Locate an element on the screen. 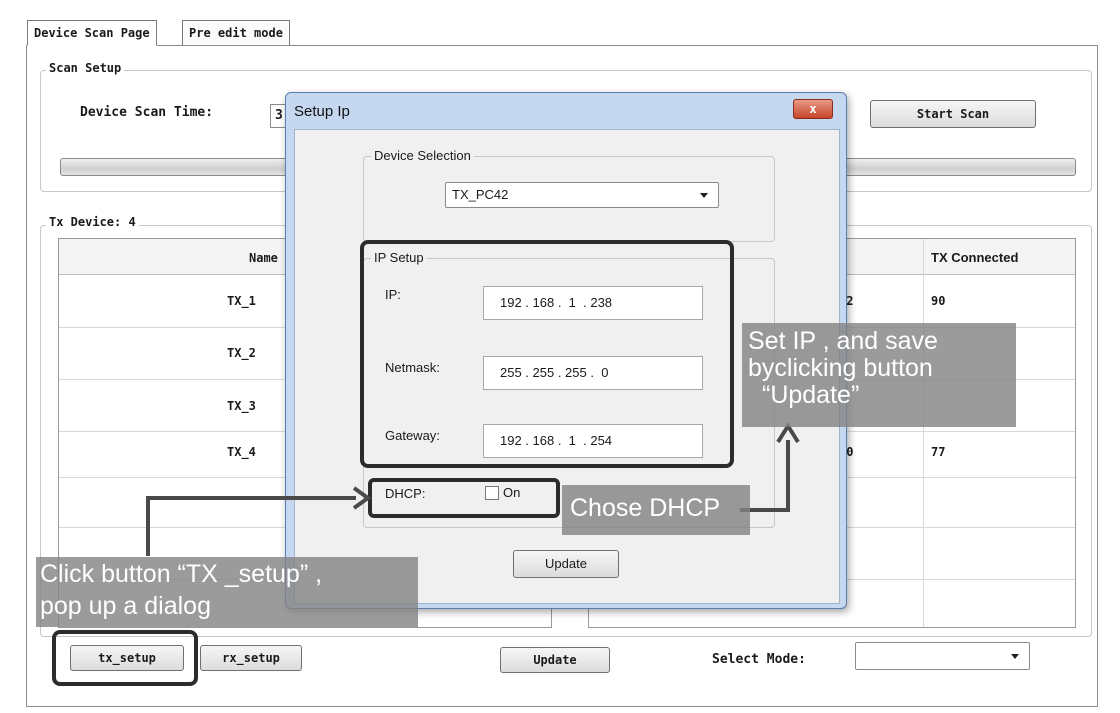 This screenshot has height=713, width=1120. row-4-tx-connected: 77 is located at coordinates (938, 452).